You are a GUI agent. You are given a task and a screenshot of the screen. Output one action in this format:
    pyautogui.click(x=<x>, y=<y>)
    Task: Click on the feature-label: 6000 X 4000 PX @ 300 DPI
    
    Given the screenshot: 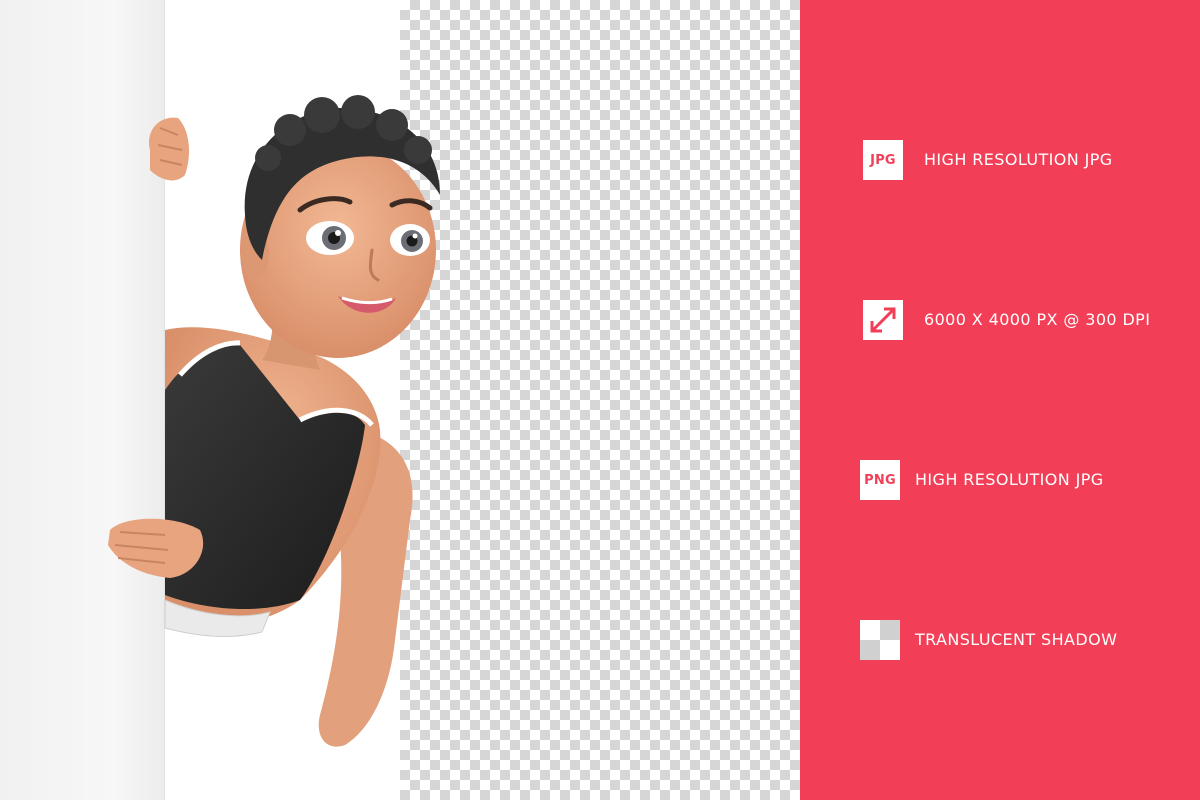 What is the action you would take?
    pyautogui.click(x=1037, y=319)
    